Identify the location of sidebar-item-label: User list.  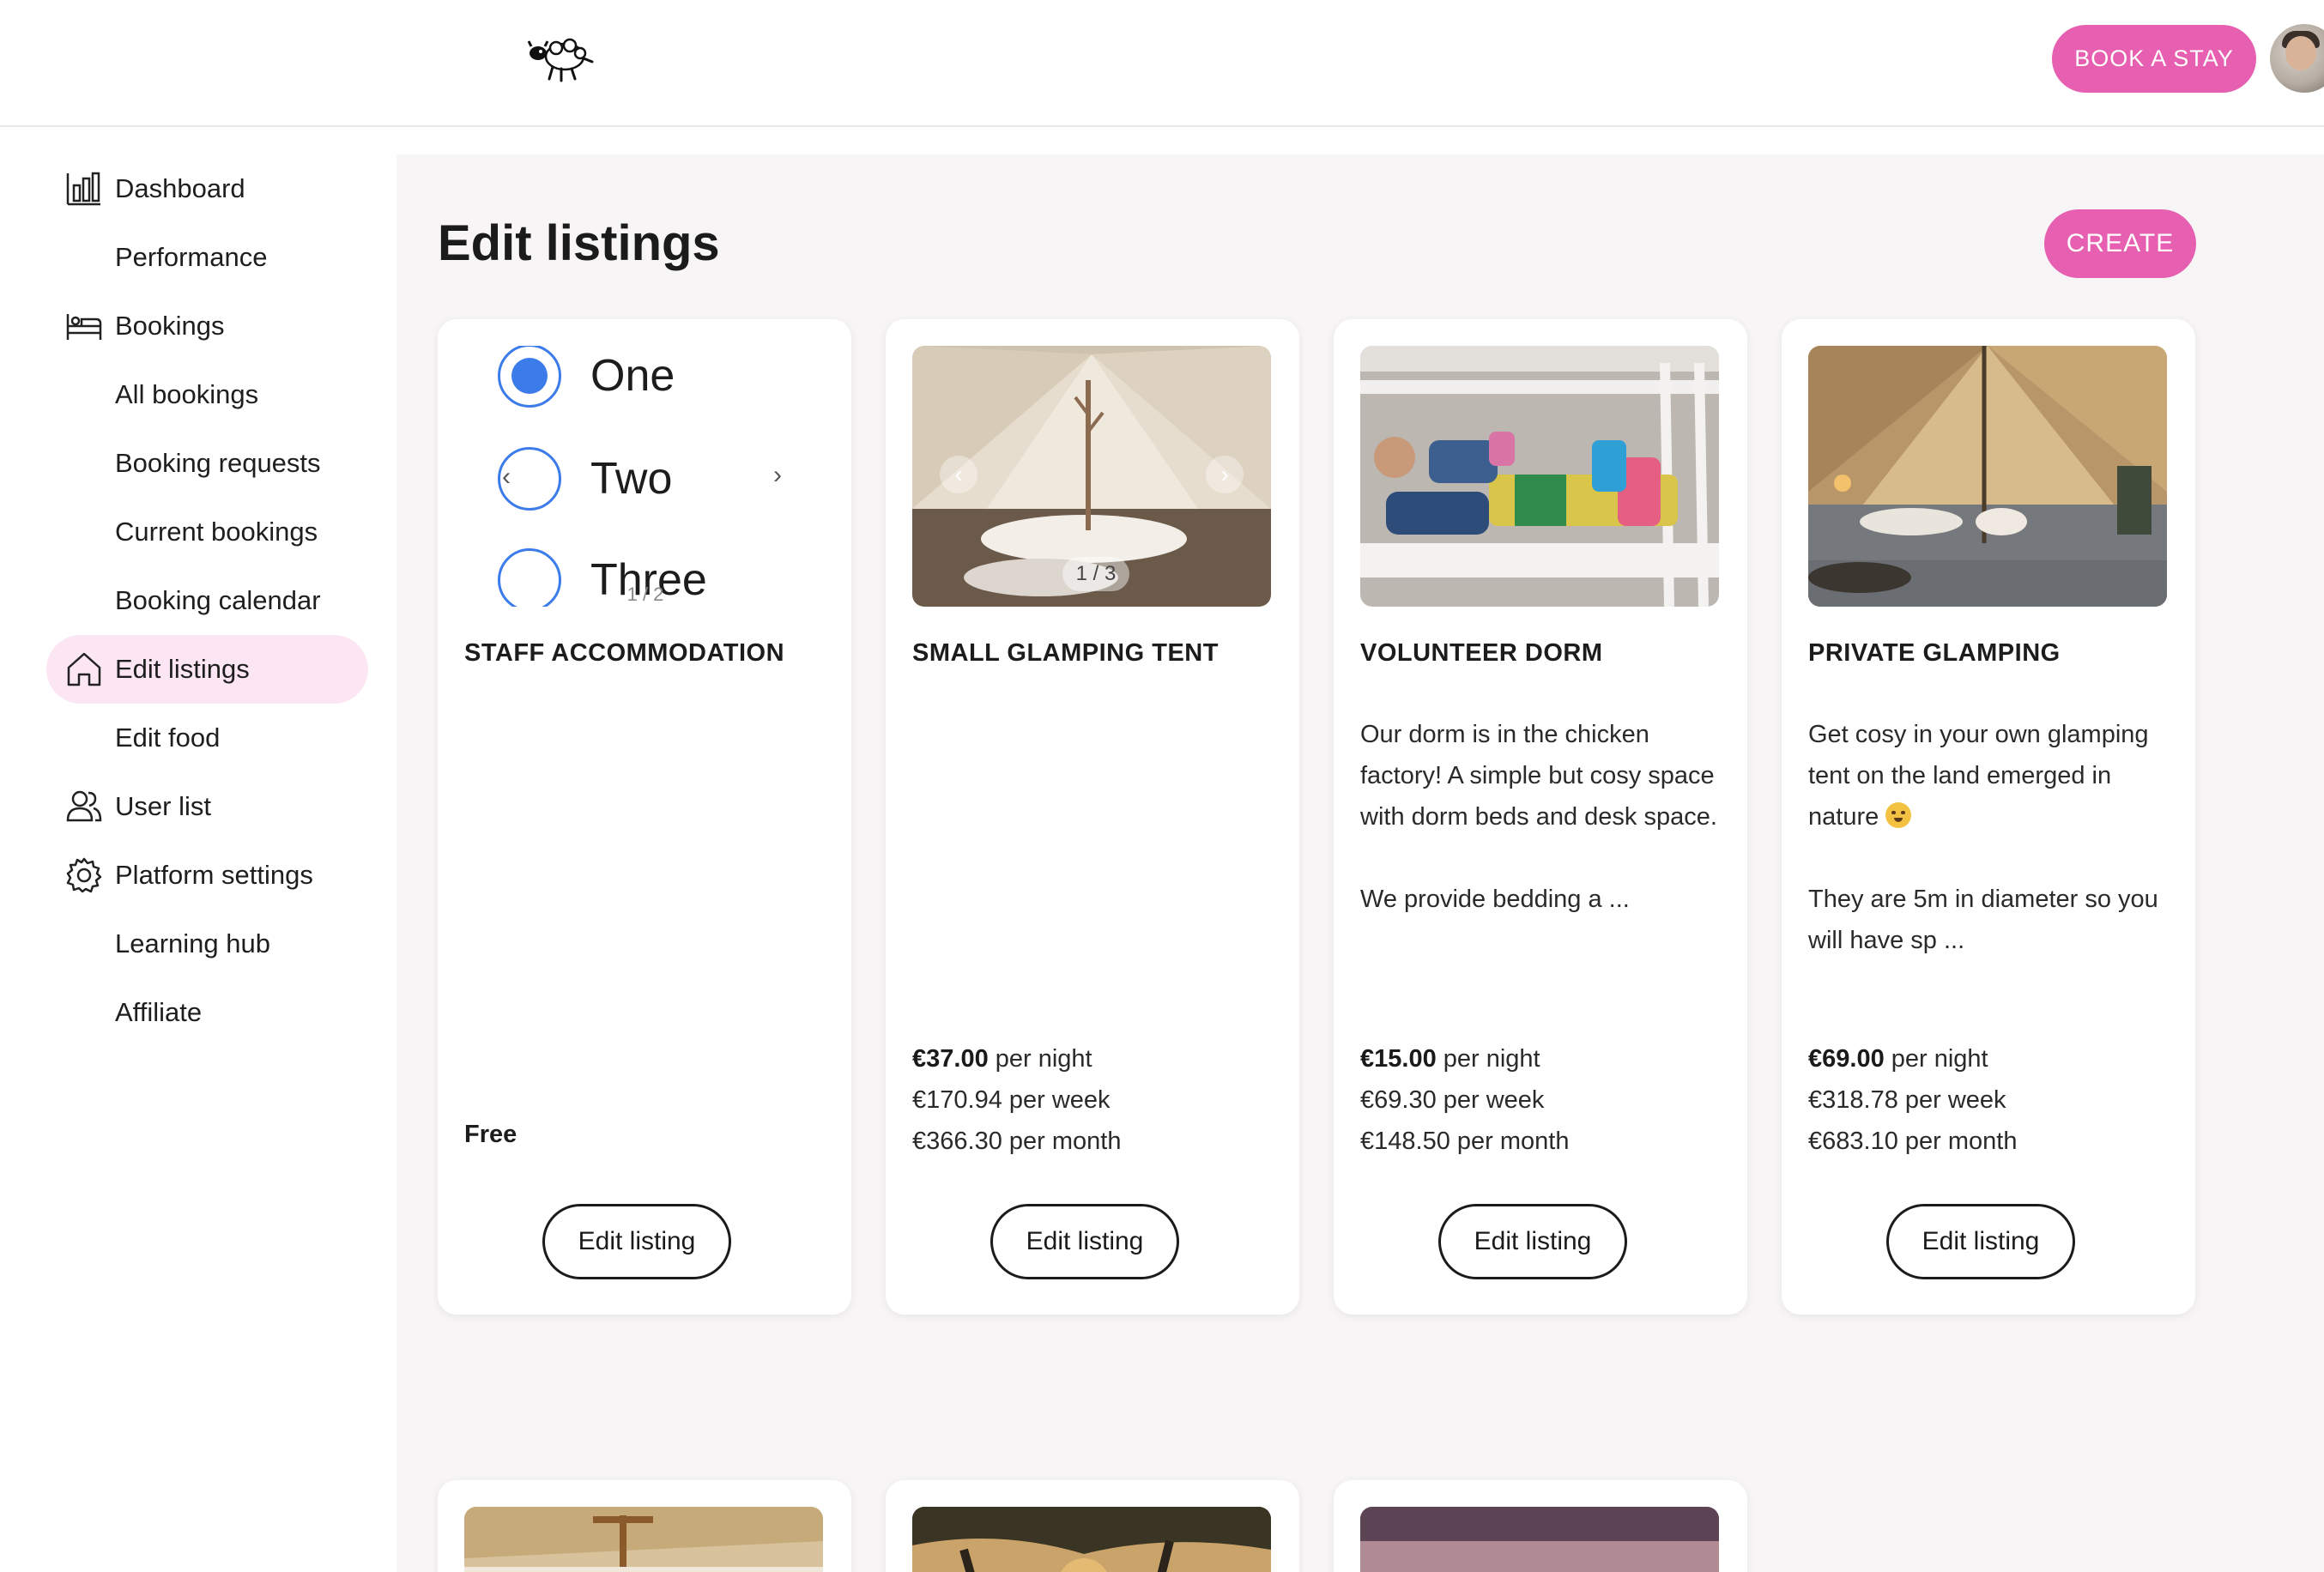
(163, 806).